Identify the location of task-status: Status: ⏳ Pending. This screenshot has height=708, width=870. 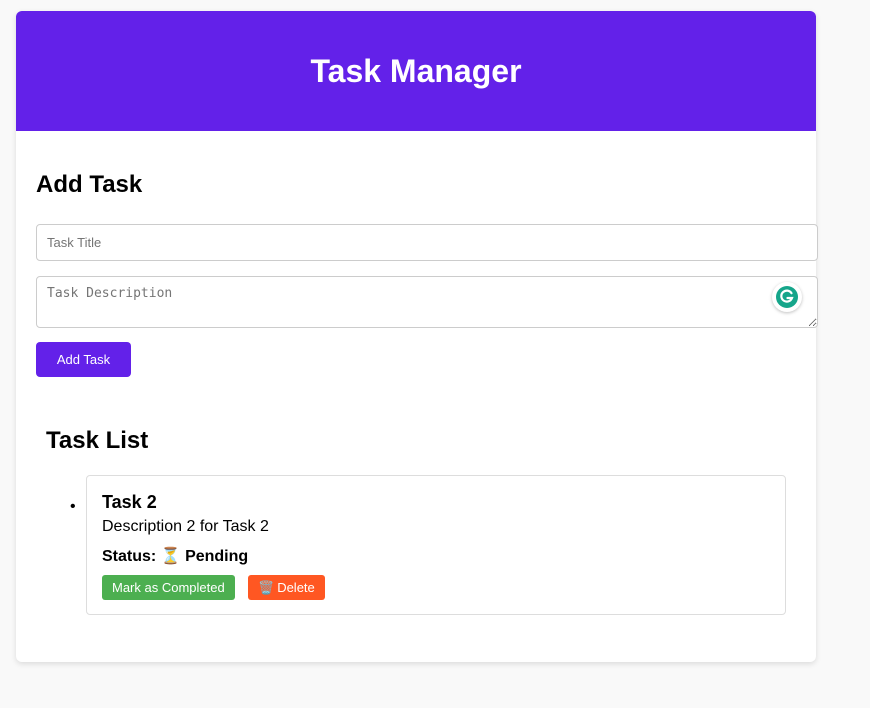
(175, 556).